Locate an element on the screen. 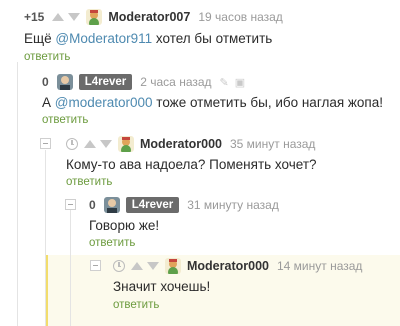 The height and width of the screenshot is (326, 400). comment-text: Ещё @Moderator911 хотел бы отметить is located at coordinates (148, 38).